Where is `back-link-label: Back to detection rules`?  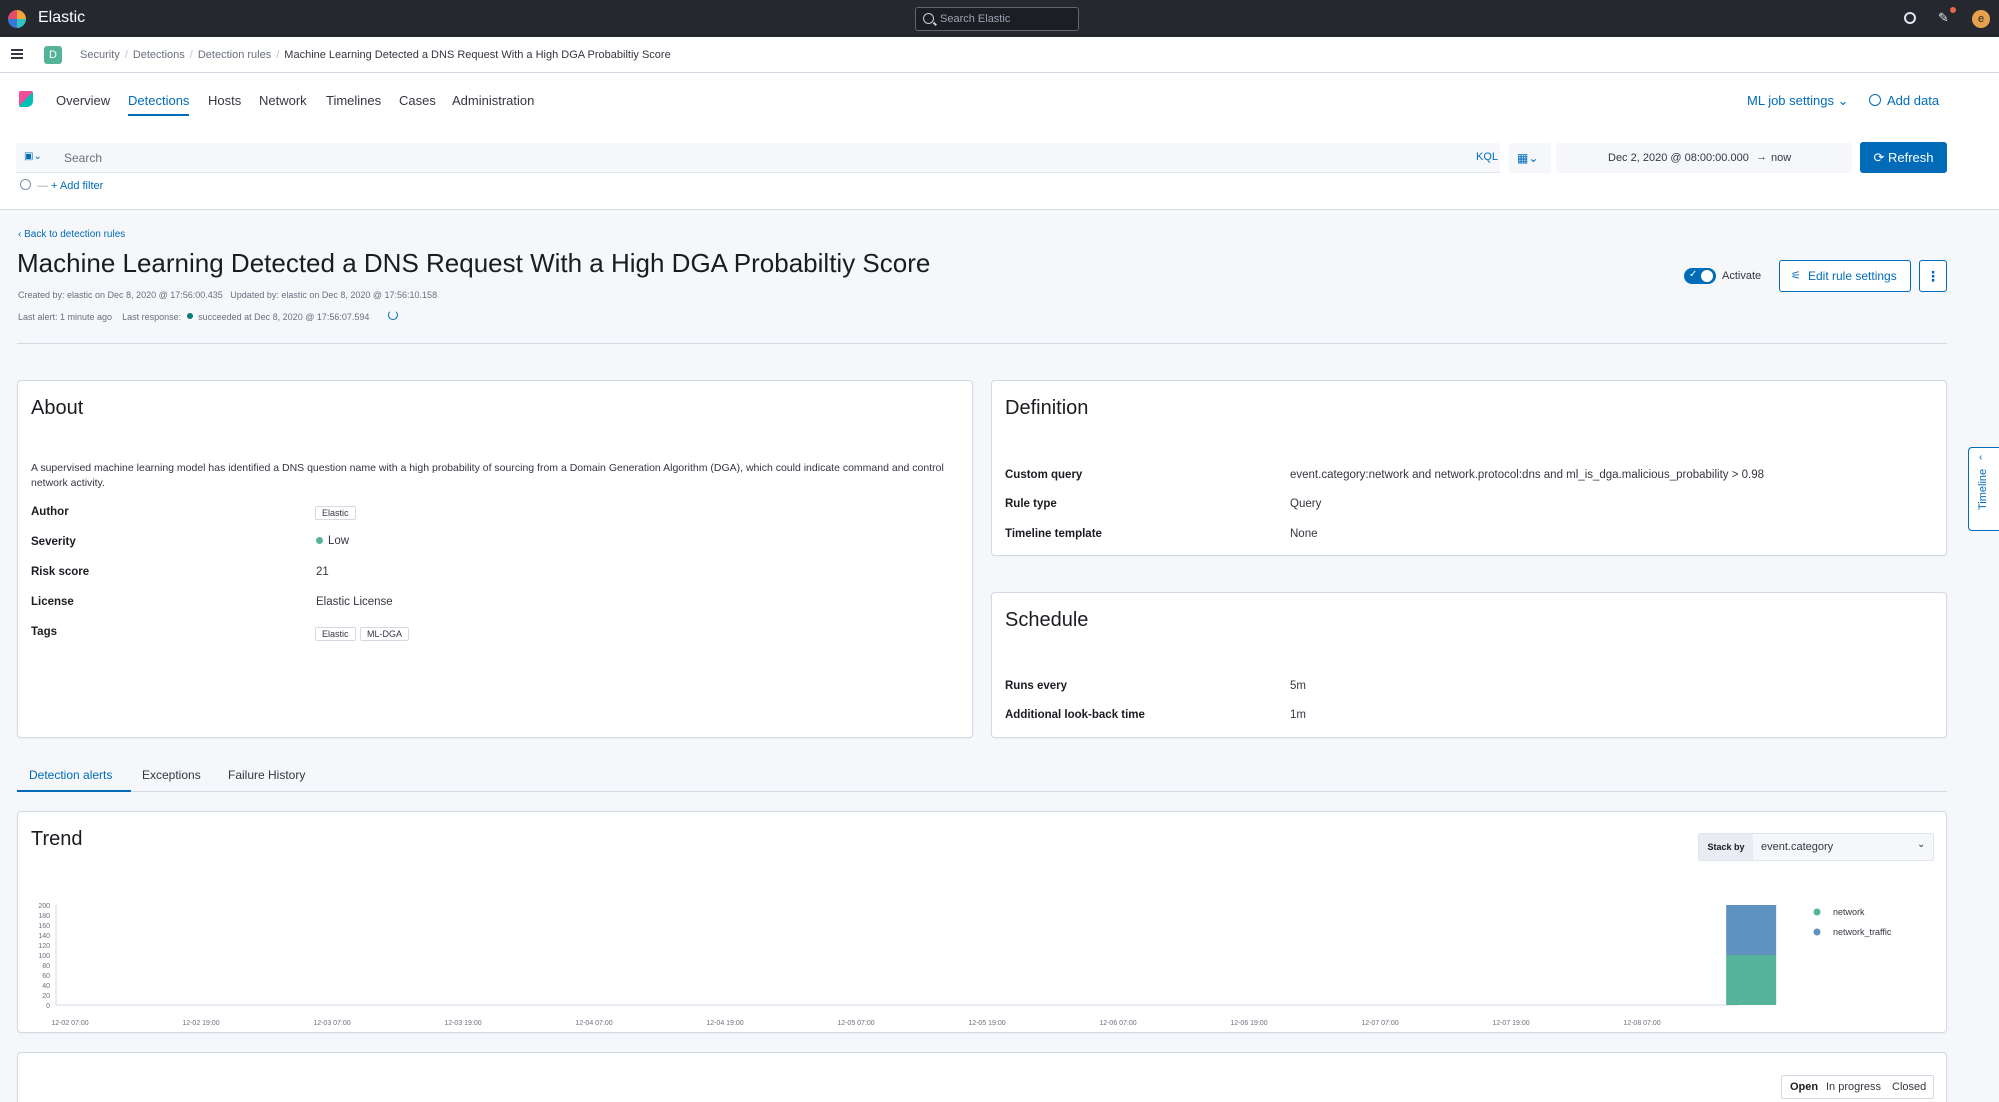 back-link-label: Back to detection rules is located at coordinates (75, 234).